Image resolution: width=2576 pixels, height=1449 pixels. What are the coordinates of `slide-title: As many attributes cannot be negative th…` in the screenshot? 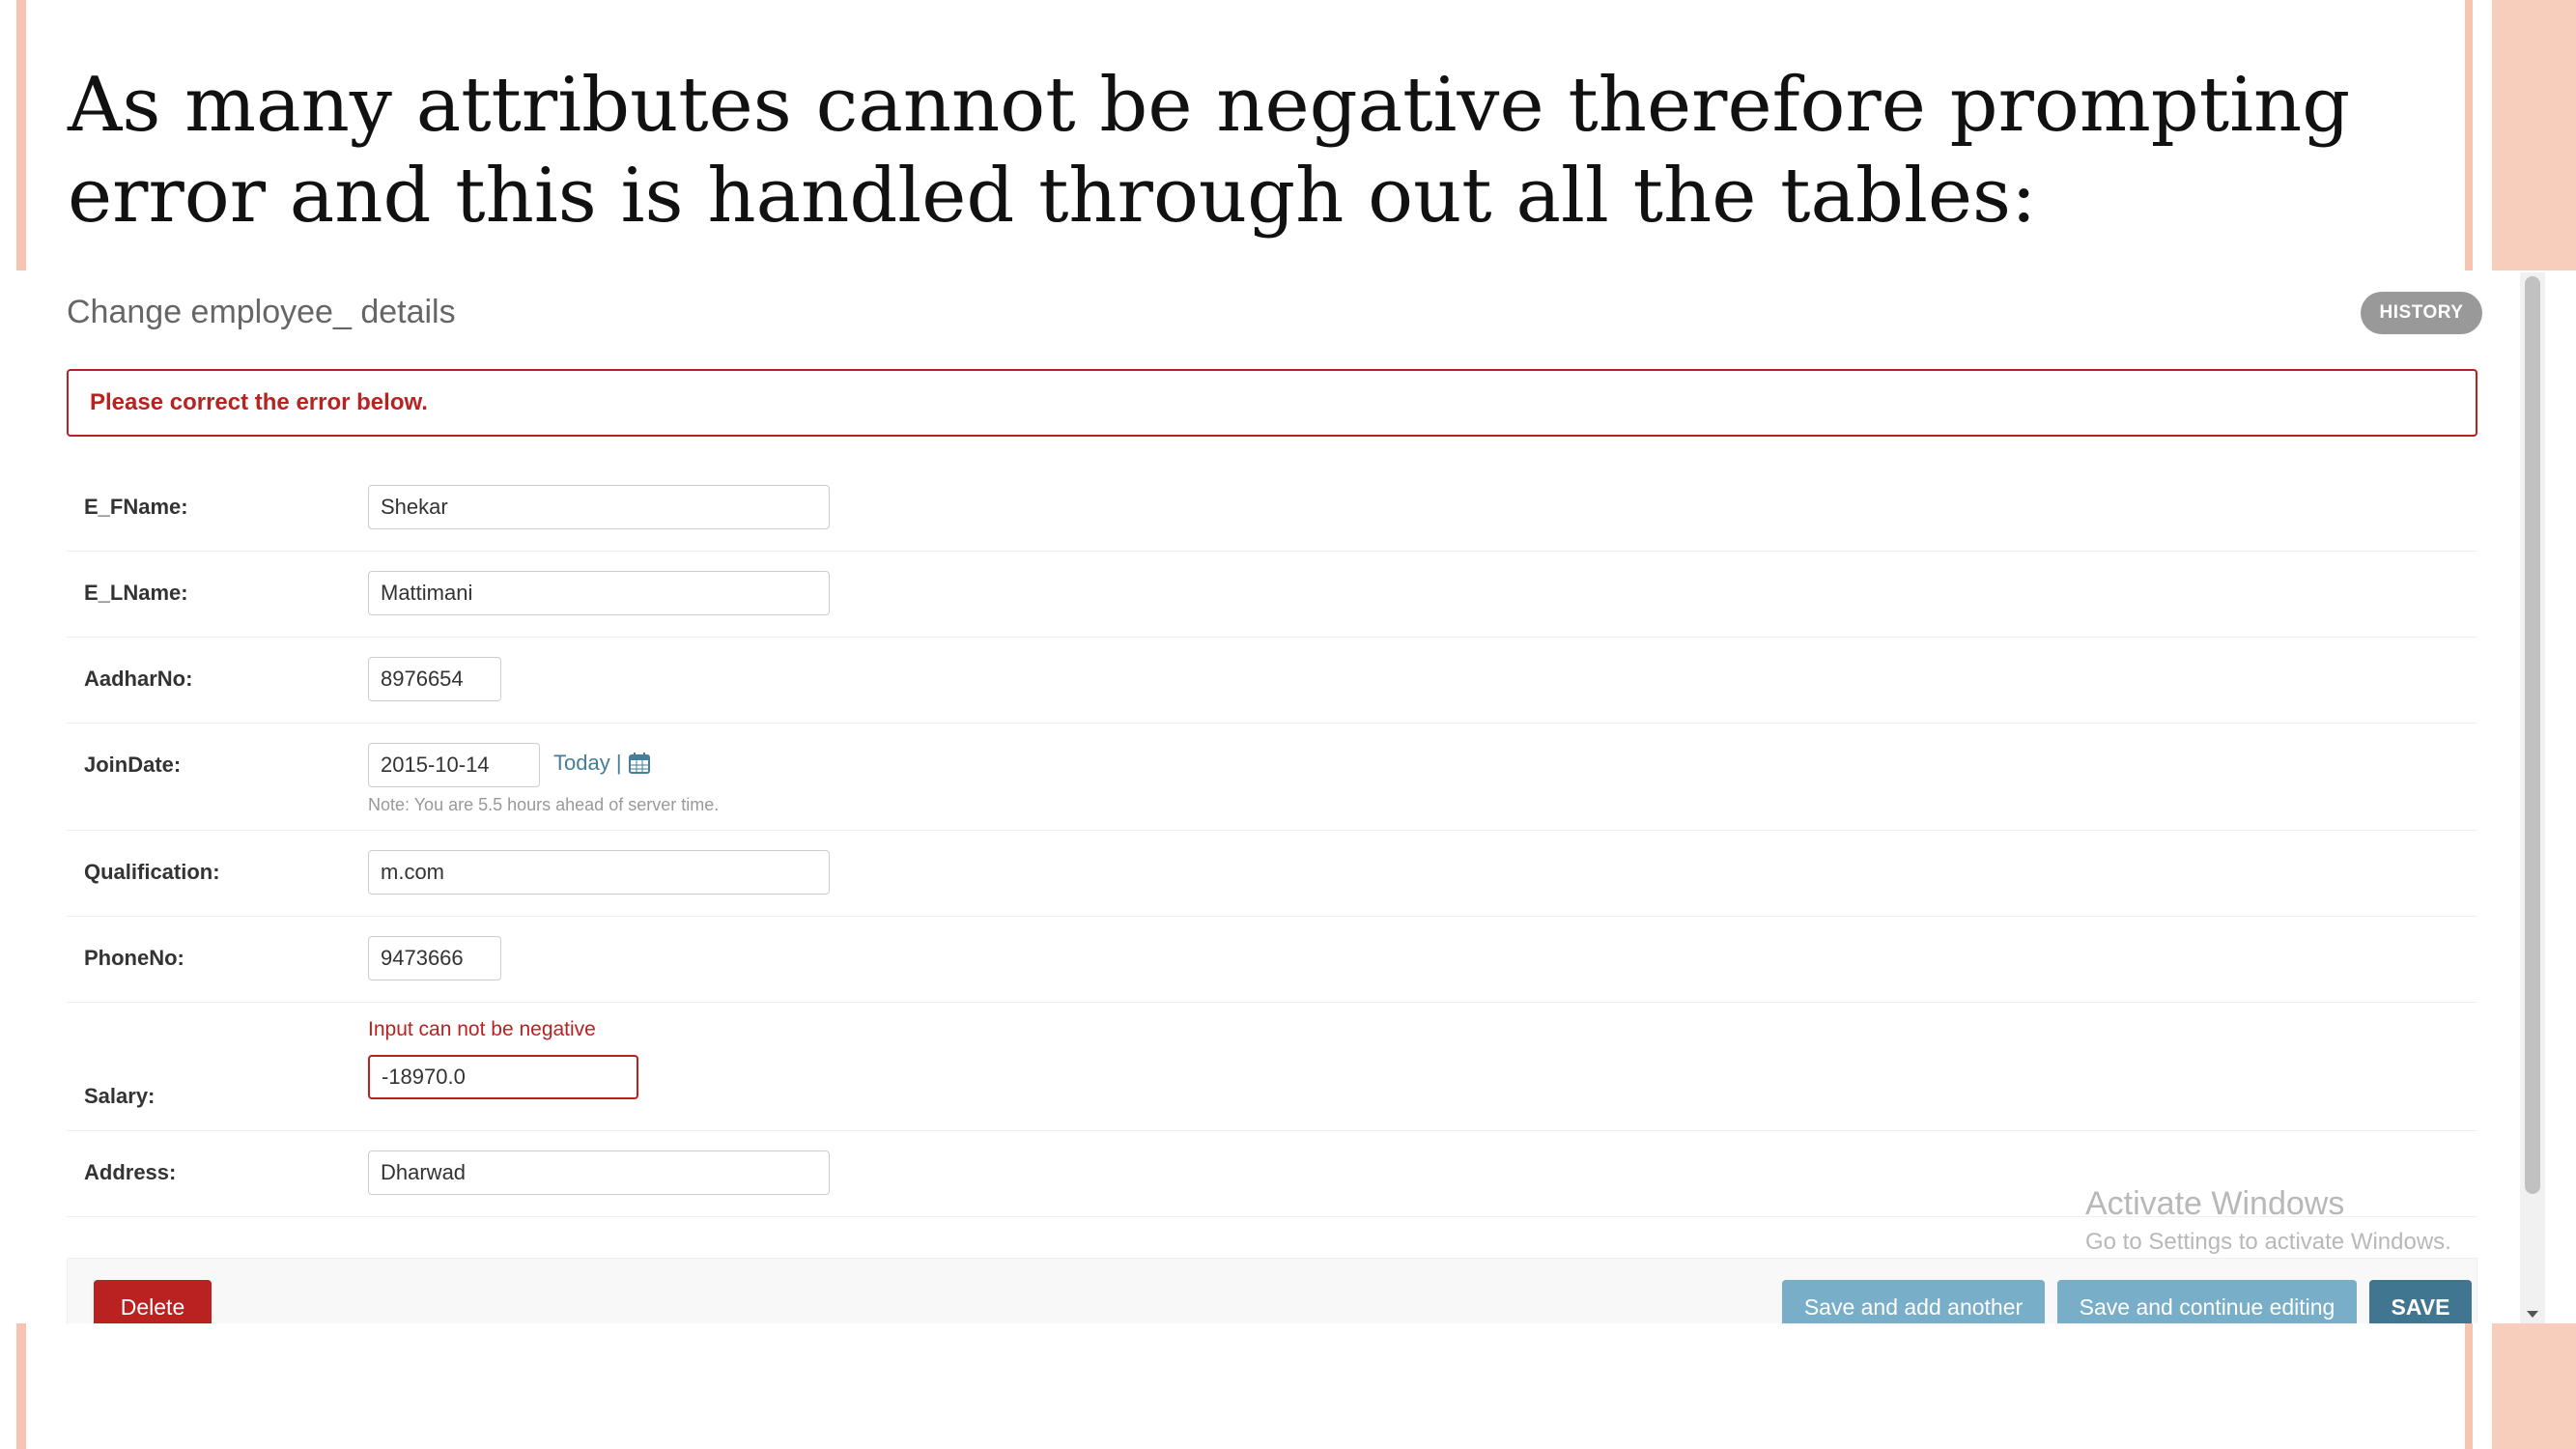 It's located at (1209, 151).